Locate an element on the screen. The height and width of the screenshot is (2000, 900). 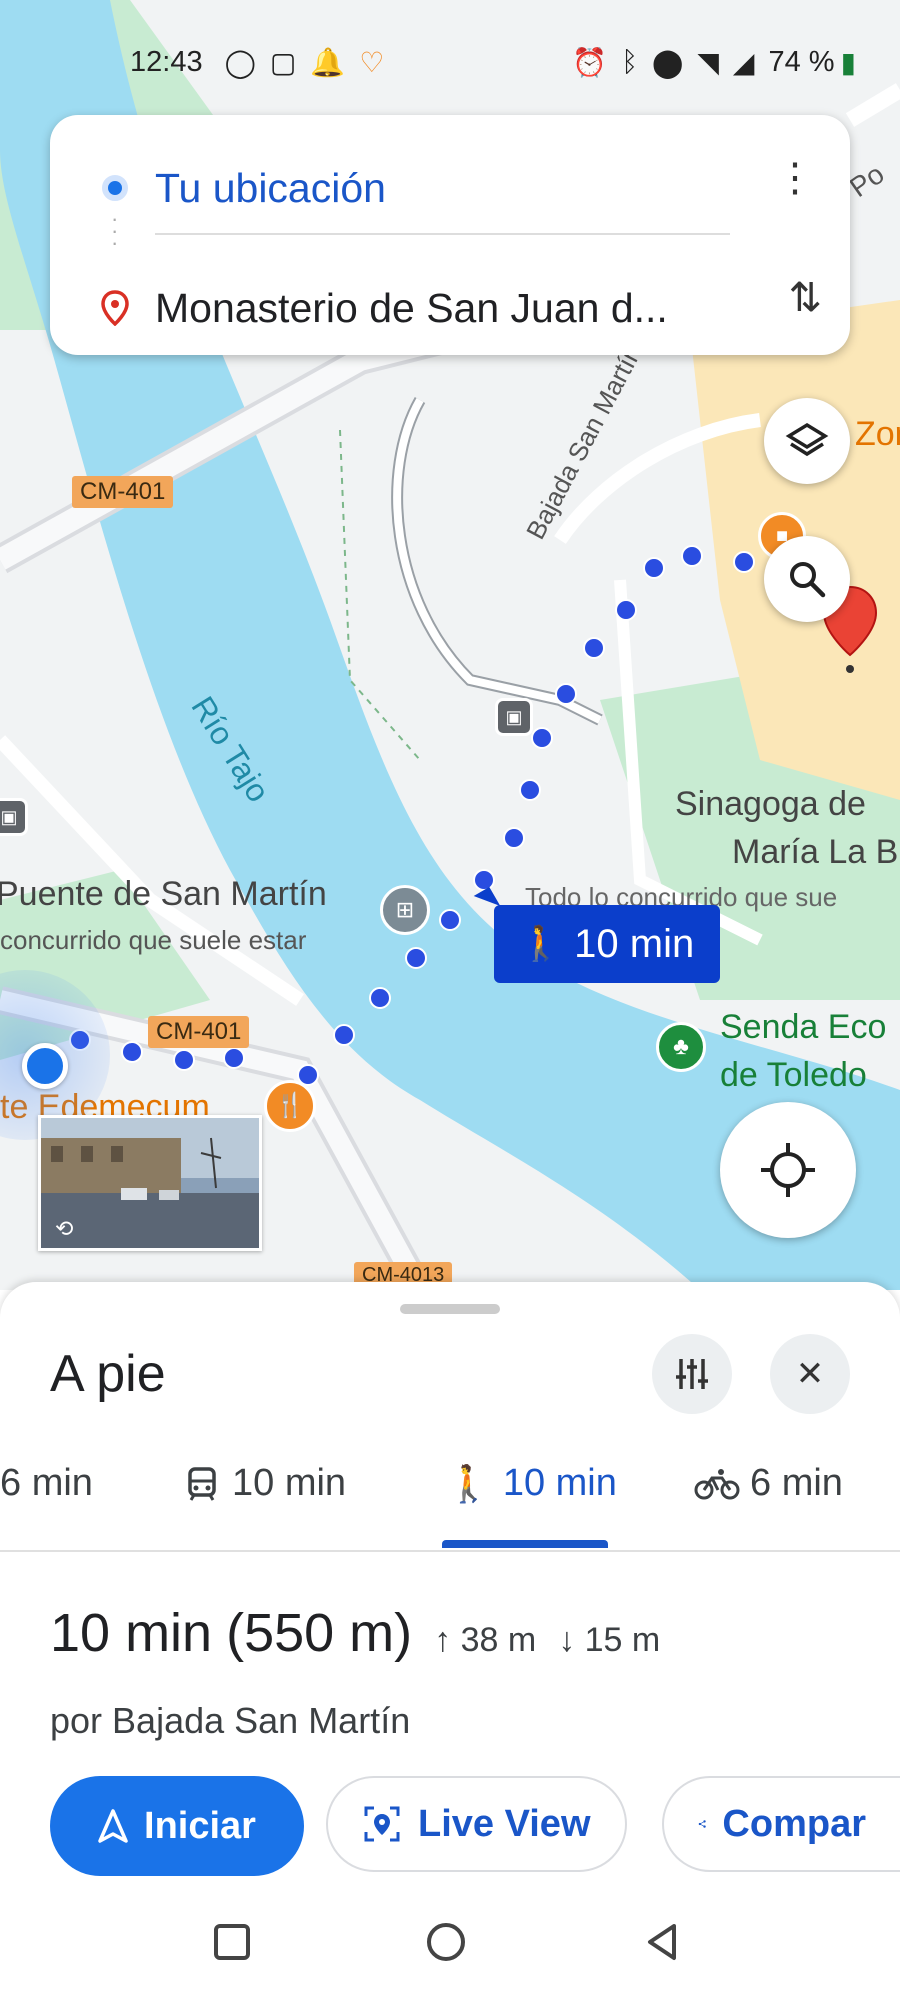
tab-transit: 10 min is located at coordinates (266, 1483).